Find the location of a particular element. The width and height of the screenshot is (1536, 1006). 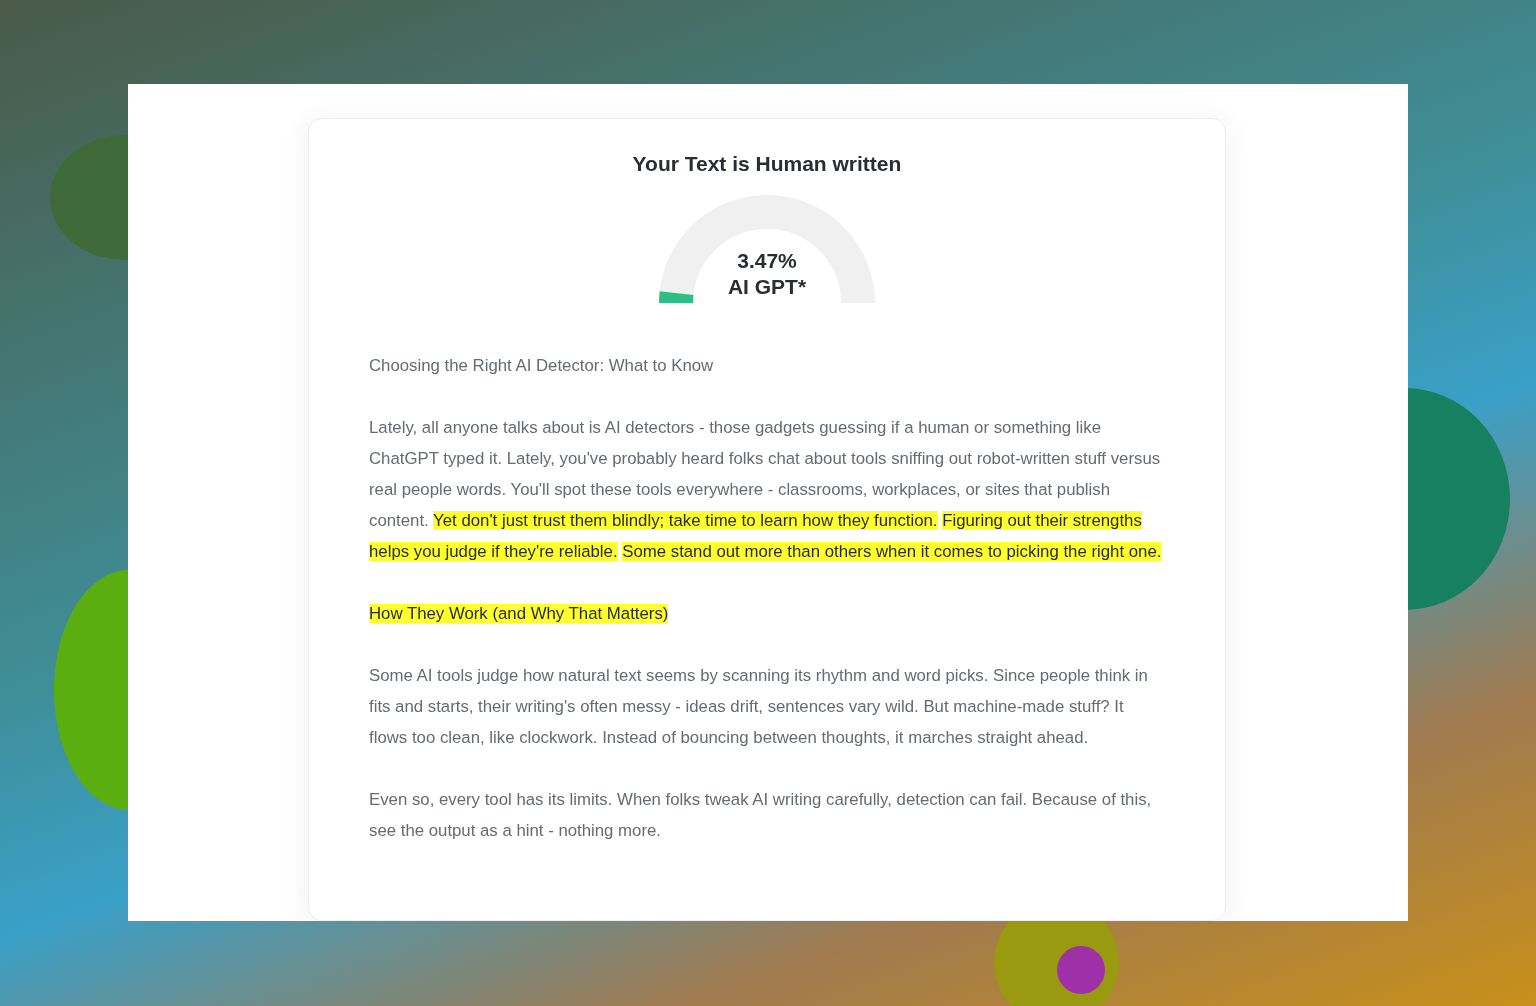

gauge-label: AI GPT* is located at coordinates (767, 287).